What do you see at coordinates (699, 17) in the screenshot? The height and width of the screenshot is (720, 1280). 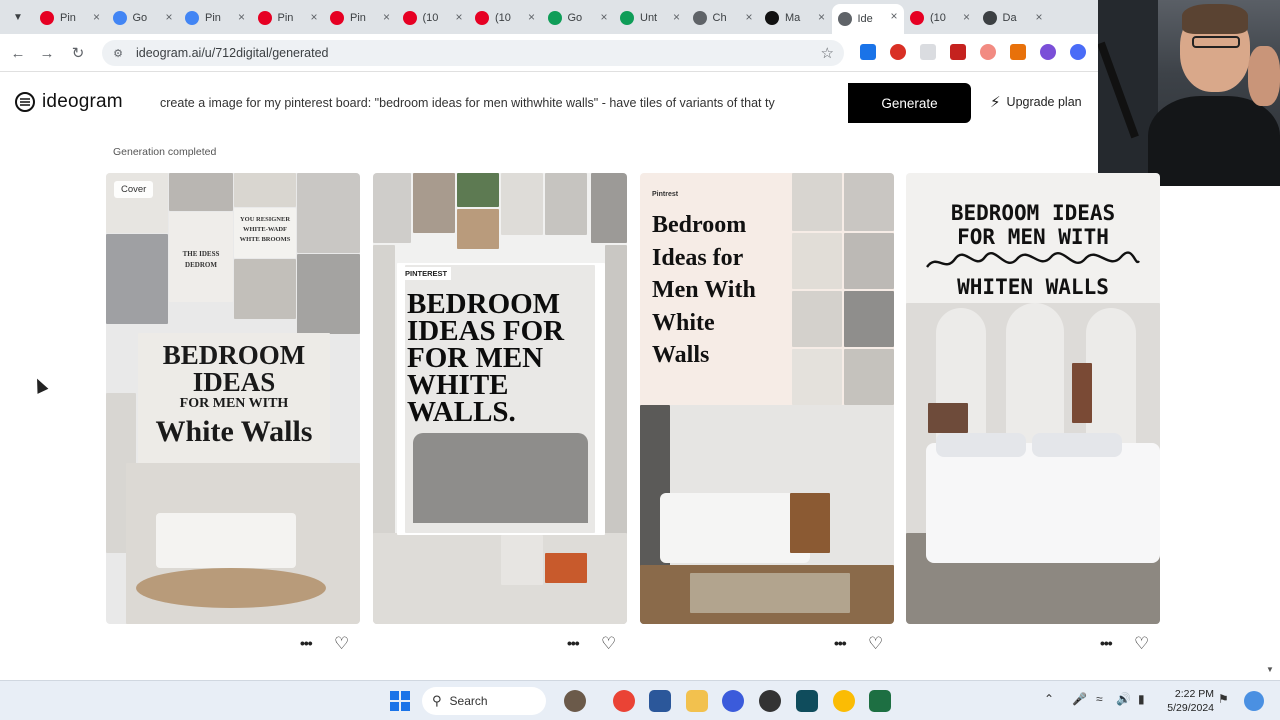 I see `chatgpt-icon` at bounding box center [699, 17].